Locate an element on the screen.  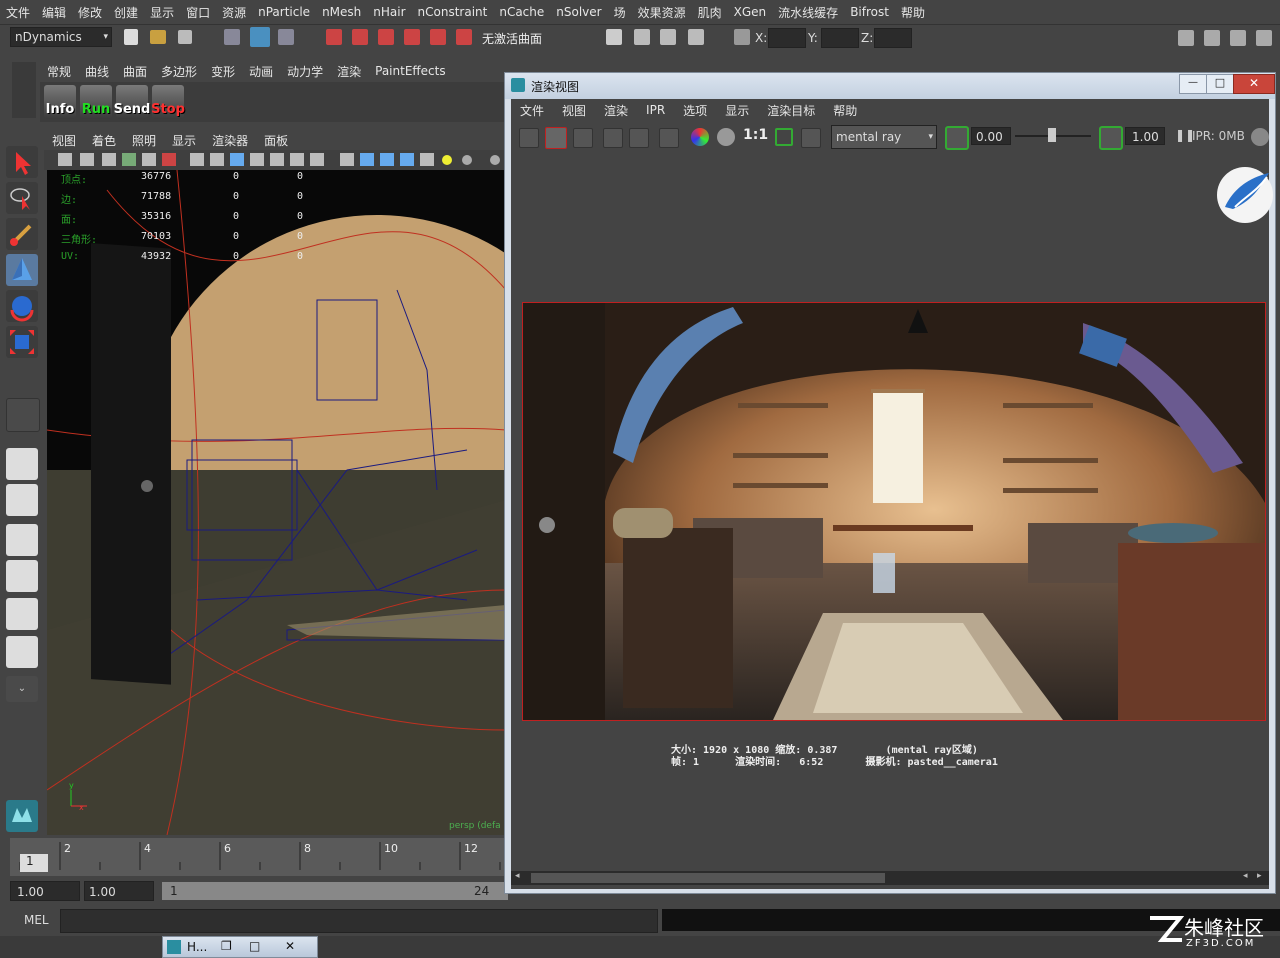
shelf-tab-4: 变形 is located at coordinates (223, 71).